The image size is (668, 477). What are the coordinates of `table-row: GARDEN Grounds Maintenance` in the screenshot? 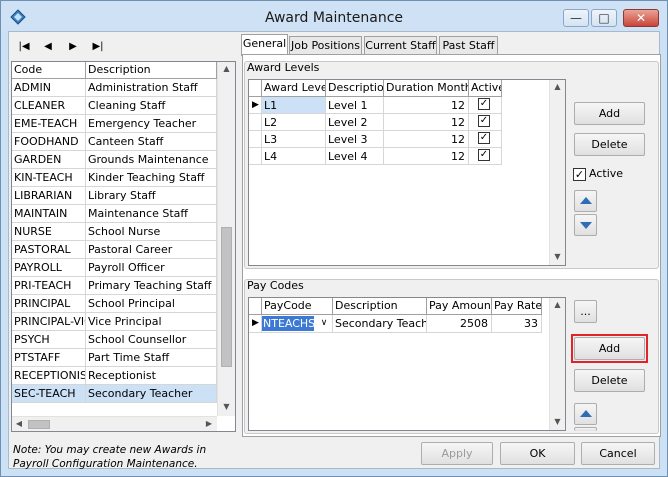 It's located at (114, 160).